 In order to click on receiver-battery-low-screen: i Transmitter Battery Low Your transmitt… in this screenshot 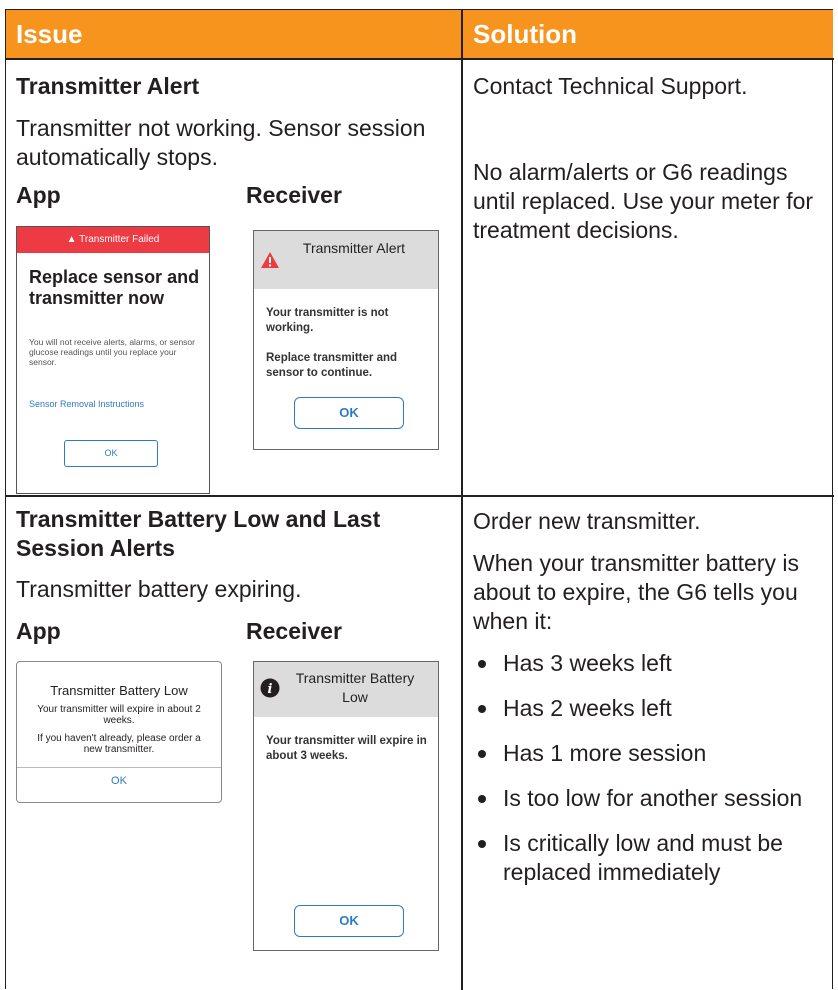, I will do `click(346, 806)`.